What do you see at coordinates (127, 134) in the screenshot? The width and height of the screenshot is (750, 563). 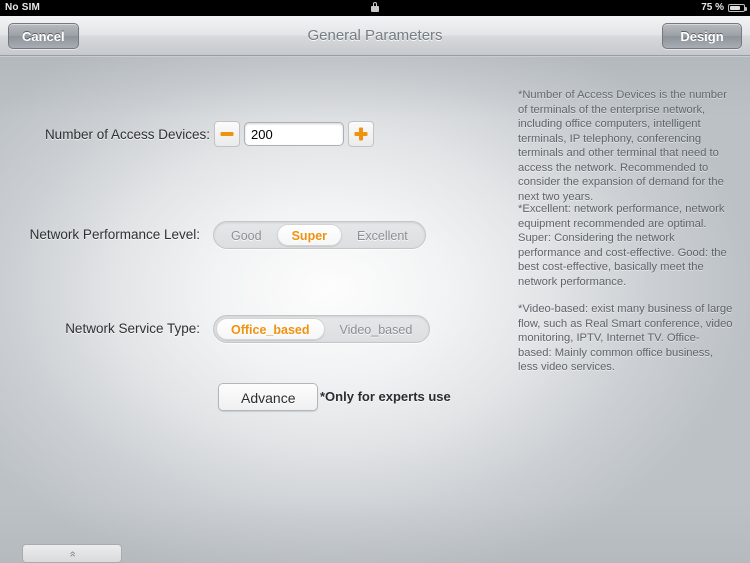 I see `access-devices-label: Number of Access Devices:` at bounding box center [127, 134].